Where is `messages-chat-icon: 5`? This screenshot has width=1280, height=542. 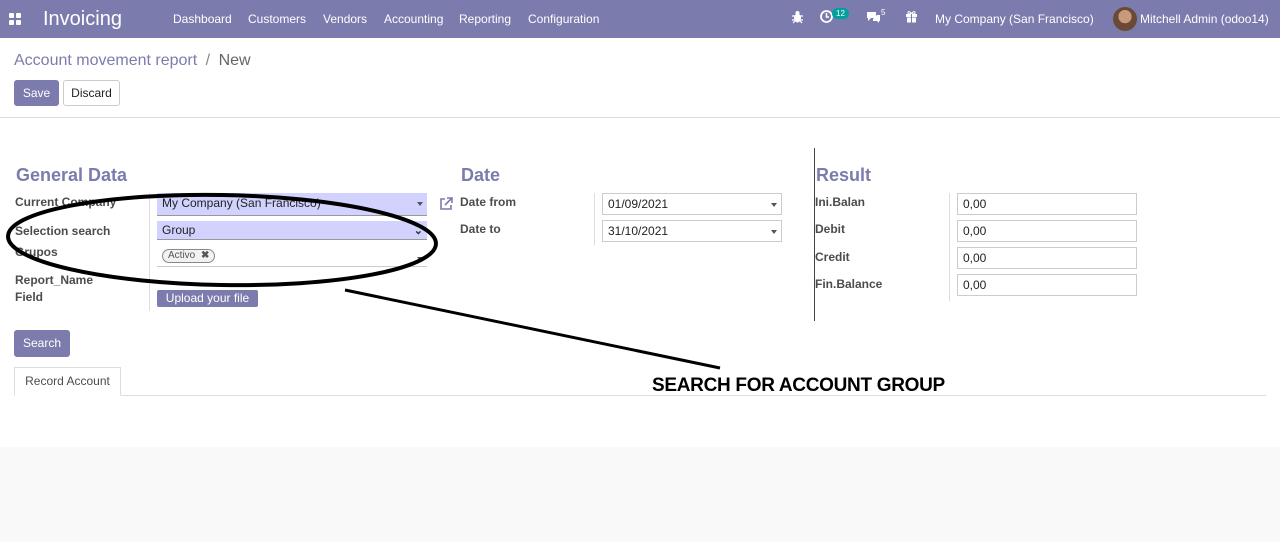 messages-chat-icon: 5 is located at coordinates (878, 18).